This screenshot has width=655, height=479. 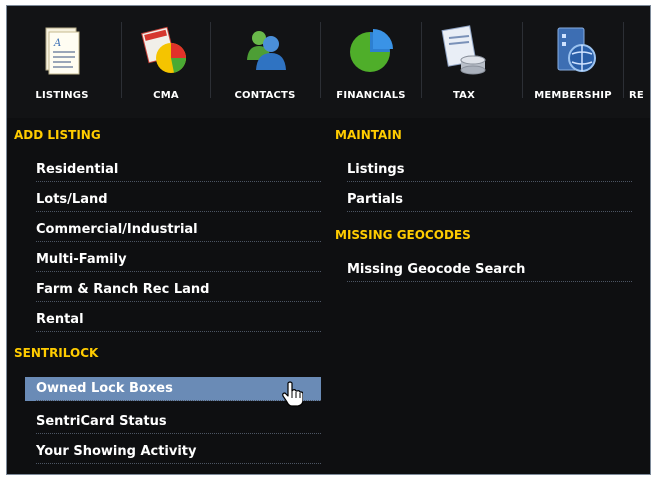 I want to click on toolbar-label: CONTACTS, so click(x=265, y=95).